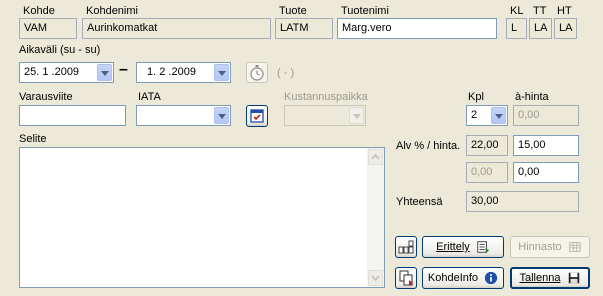 Image resolution: width=603 pixels, height=296 pixels. I want to click on scroll-up-button, so click(375, 157).